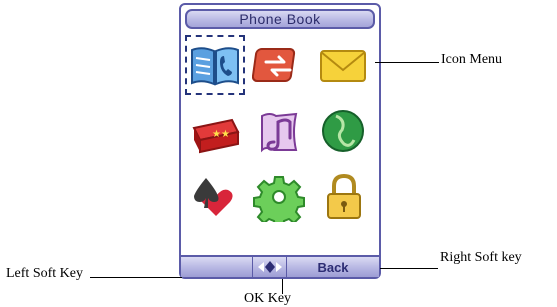 This screenshot has height=307, width=557. I want to click on menu-item-games, so click(215, 197).